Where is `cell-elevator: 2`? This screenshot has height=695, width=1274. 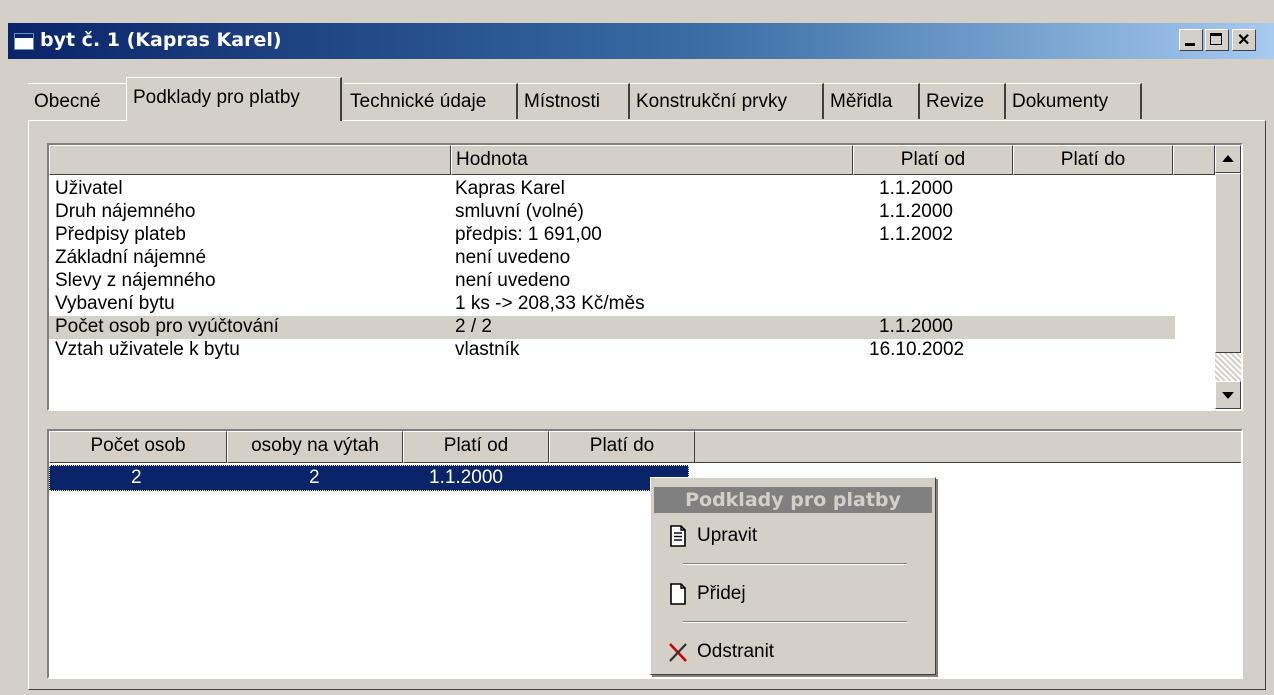
cell-elevator: 2 is located at coordinates (314, 477).